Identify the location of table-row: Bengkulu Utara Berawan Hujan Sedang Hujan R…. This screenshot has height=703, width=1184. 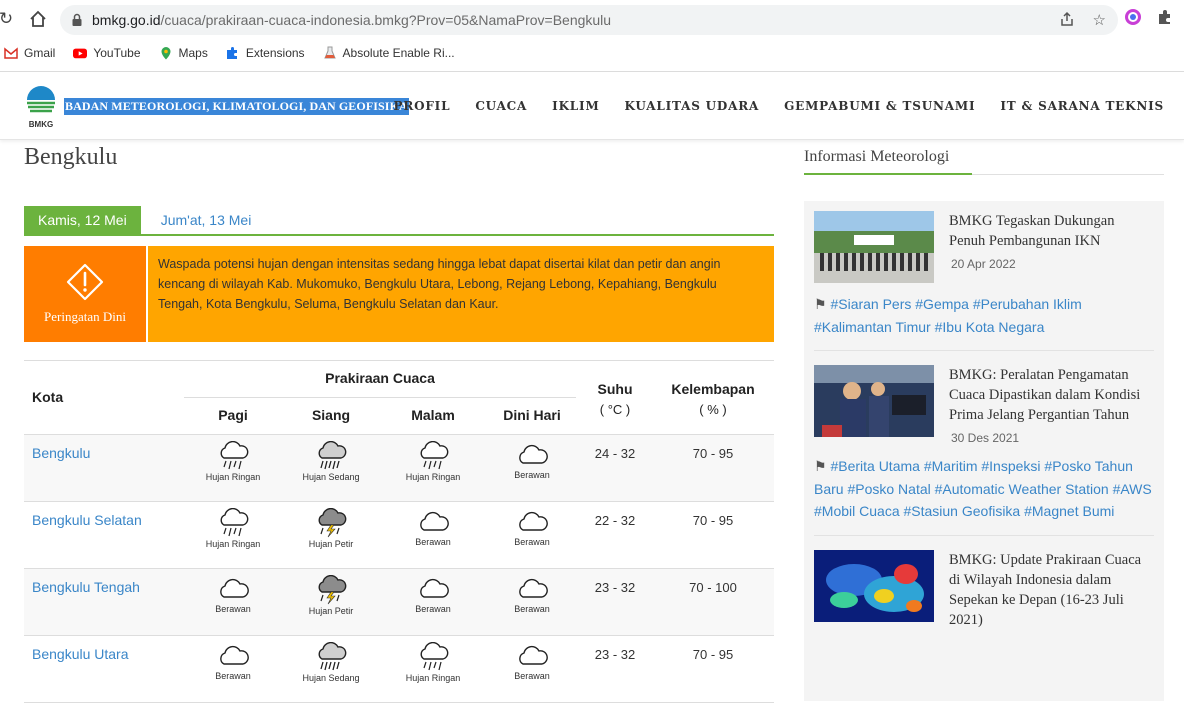
(399, 669).